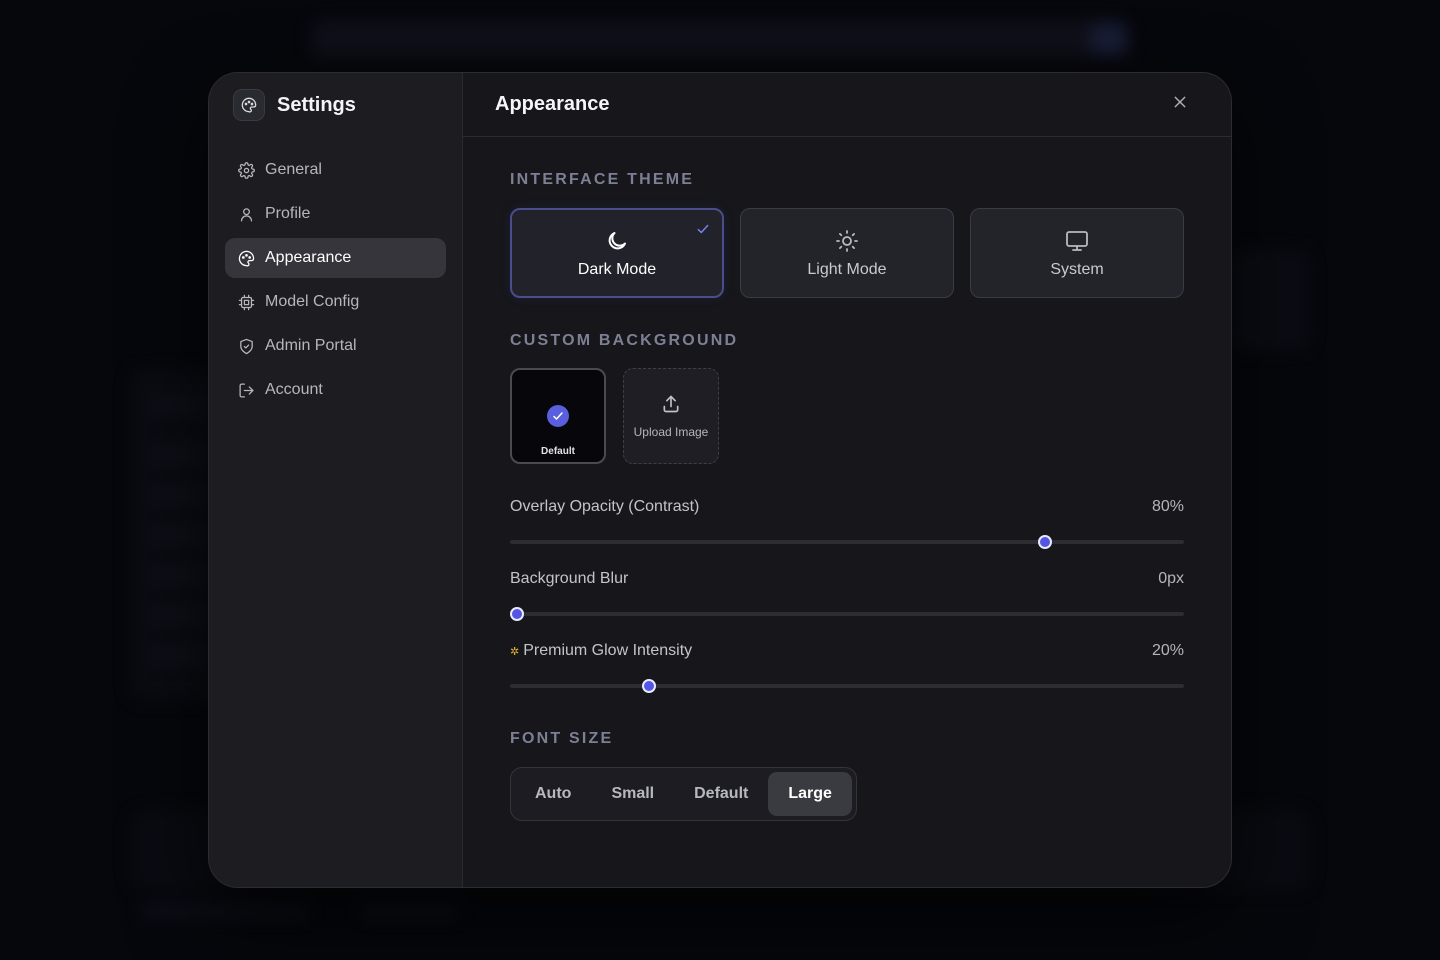 The width and height of the screenshot is (1440, 960). What do you see at coordinates (294, 389) in the screenshot?
I see `sidebar-item-label: Account` at bounding box center [294, 389].